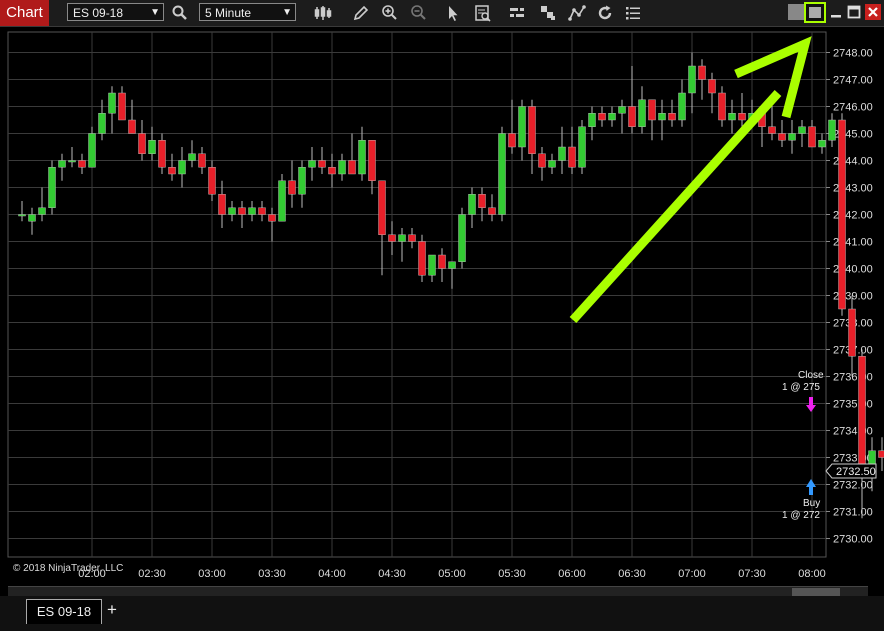  I want to click on scrollbar-thumb, so click(816, 592).